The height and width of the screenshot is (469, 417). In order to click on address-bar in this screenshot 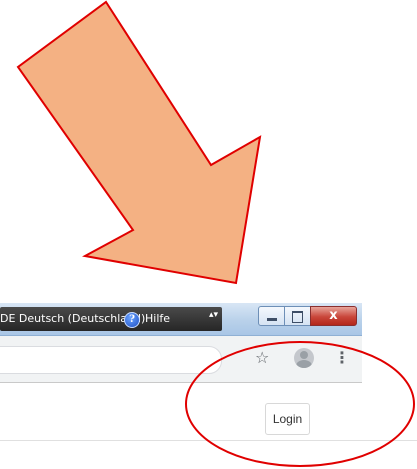, I will do `click(111, 360)`.